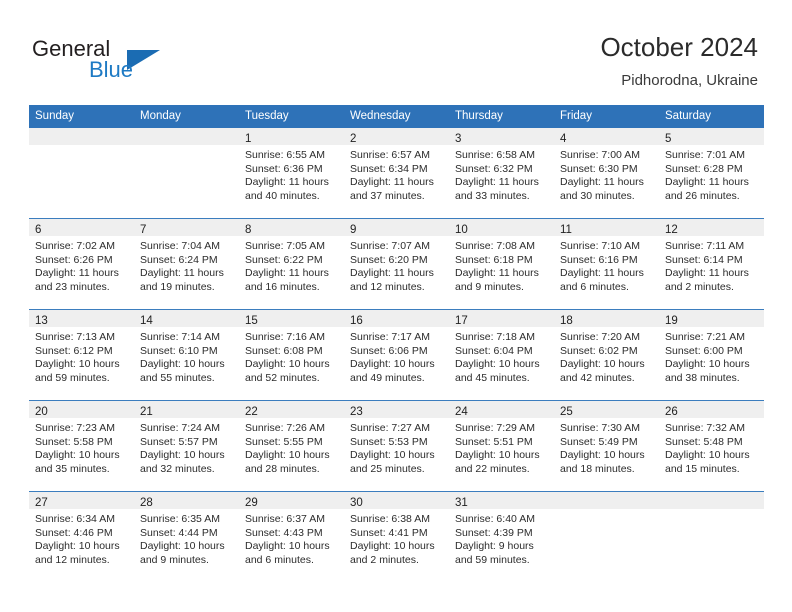 The height and width of the screenshot is (612, 792). Describe the element at coordinates (111, 69) in the screenshot. I see `logo-text-blue: Blue` at that location.